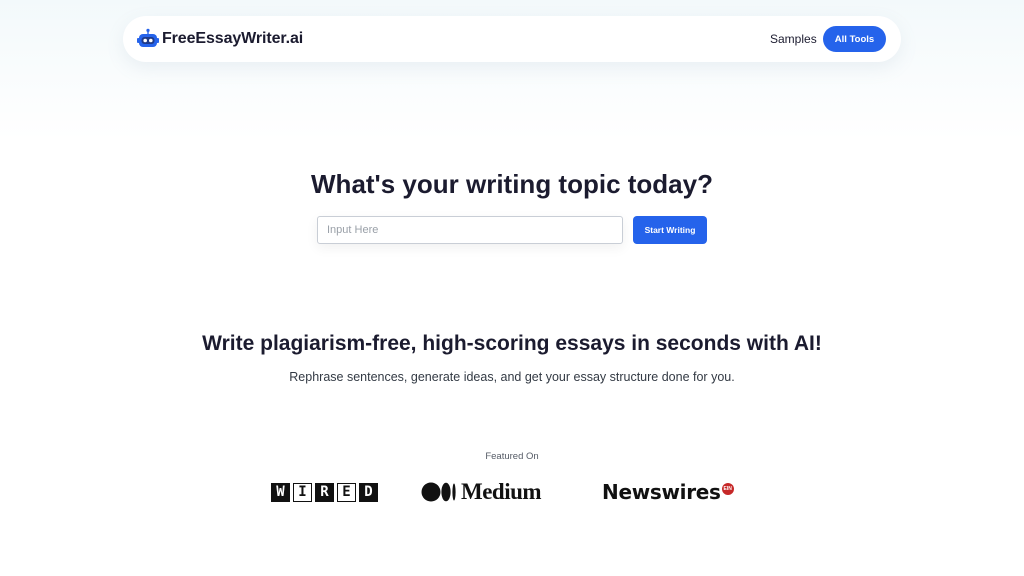 The image size is (1024, 576). Describe the element at coordinates (148, 37) in the screenshot. I see `robot-icon` at that location.